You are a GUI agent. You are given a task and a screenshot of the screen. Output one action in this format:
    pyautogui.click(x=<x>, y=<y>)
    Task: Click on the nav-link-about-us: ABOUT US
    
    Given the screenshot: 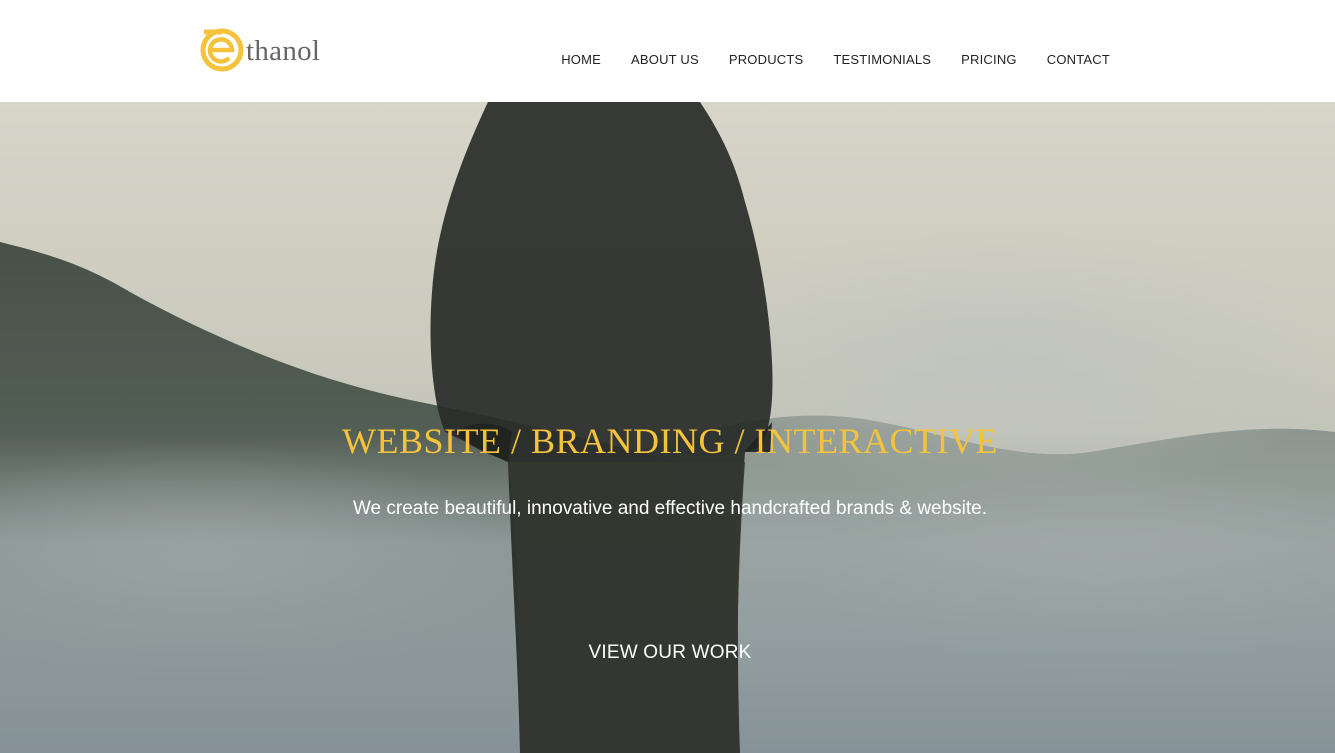 What is the action you would take?
    pyautogui.click(x=650, y=60)
    